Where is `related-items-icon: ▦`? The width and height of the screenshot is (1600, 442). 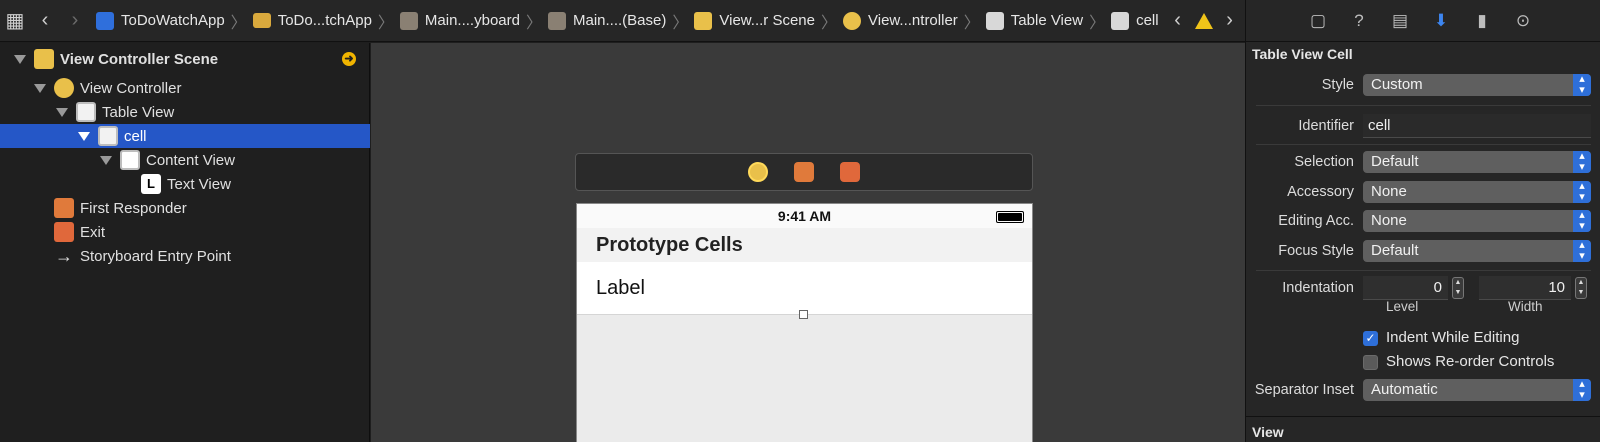
related-items-icon: ▦ is located at coordinates (15, 21).